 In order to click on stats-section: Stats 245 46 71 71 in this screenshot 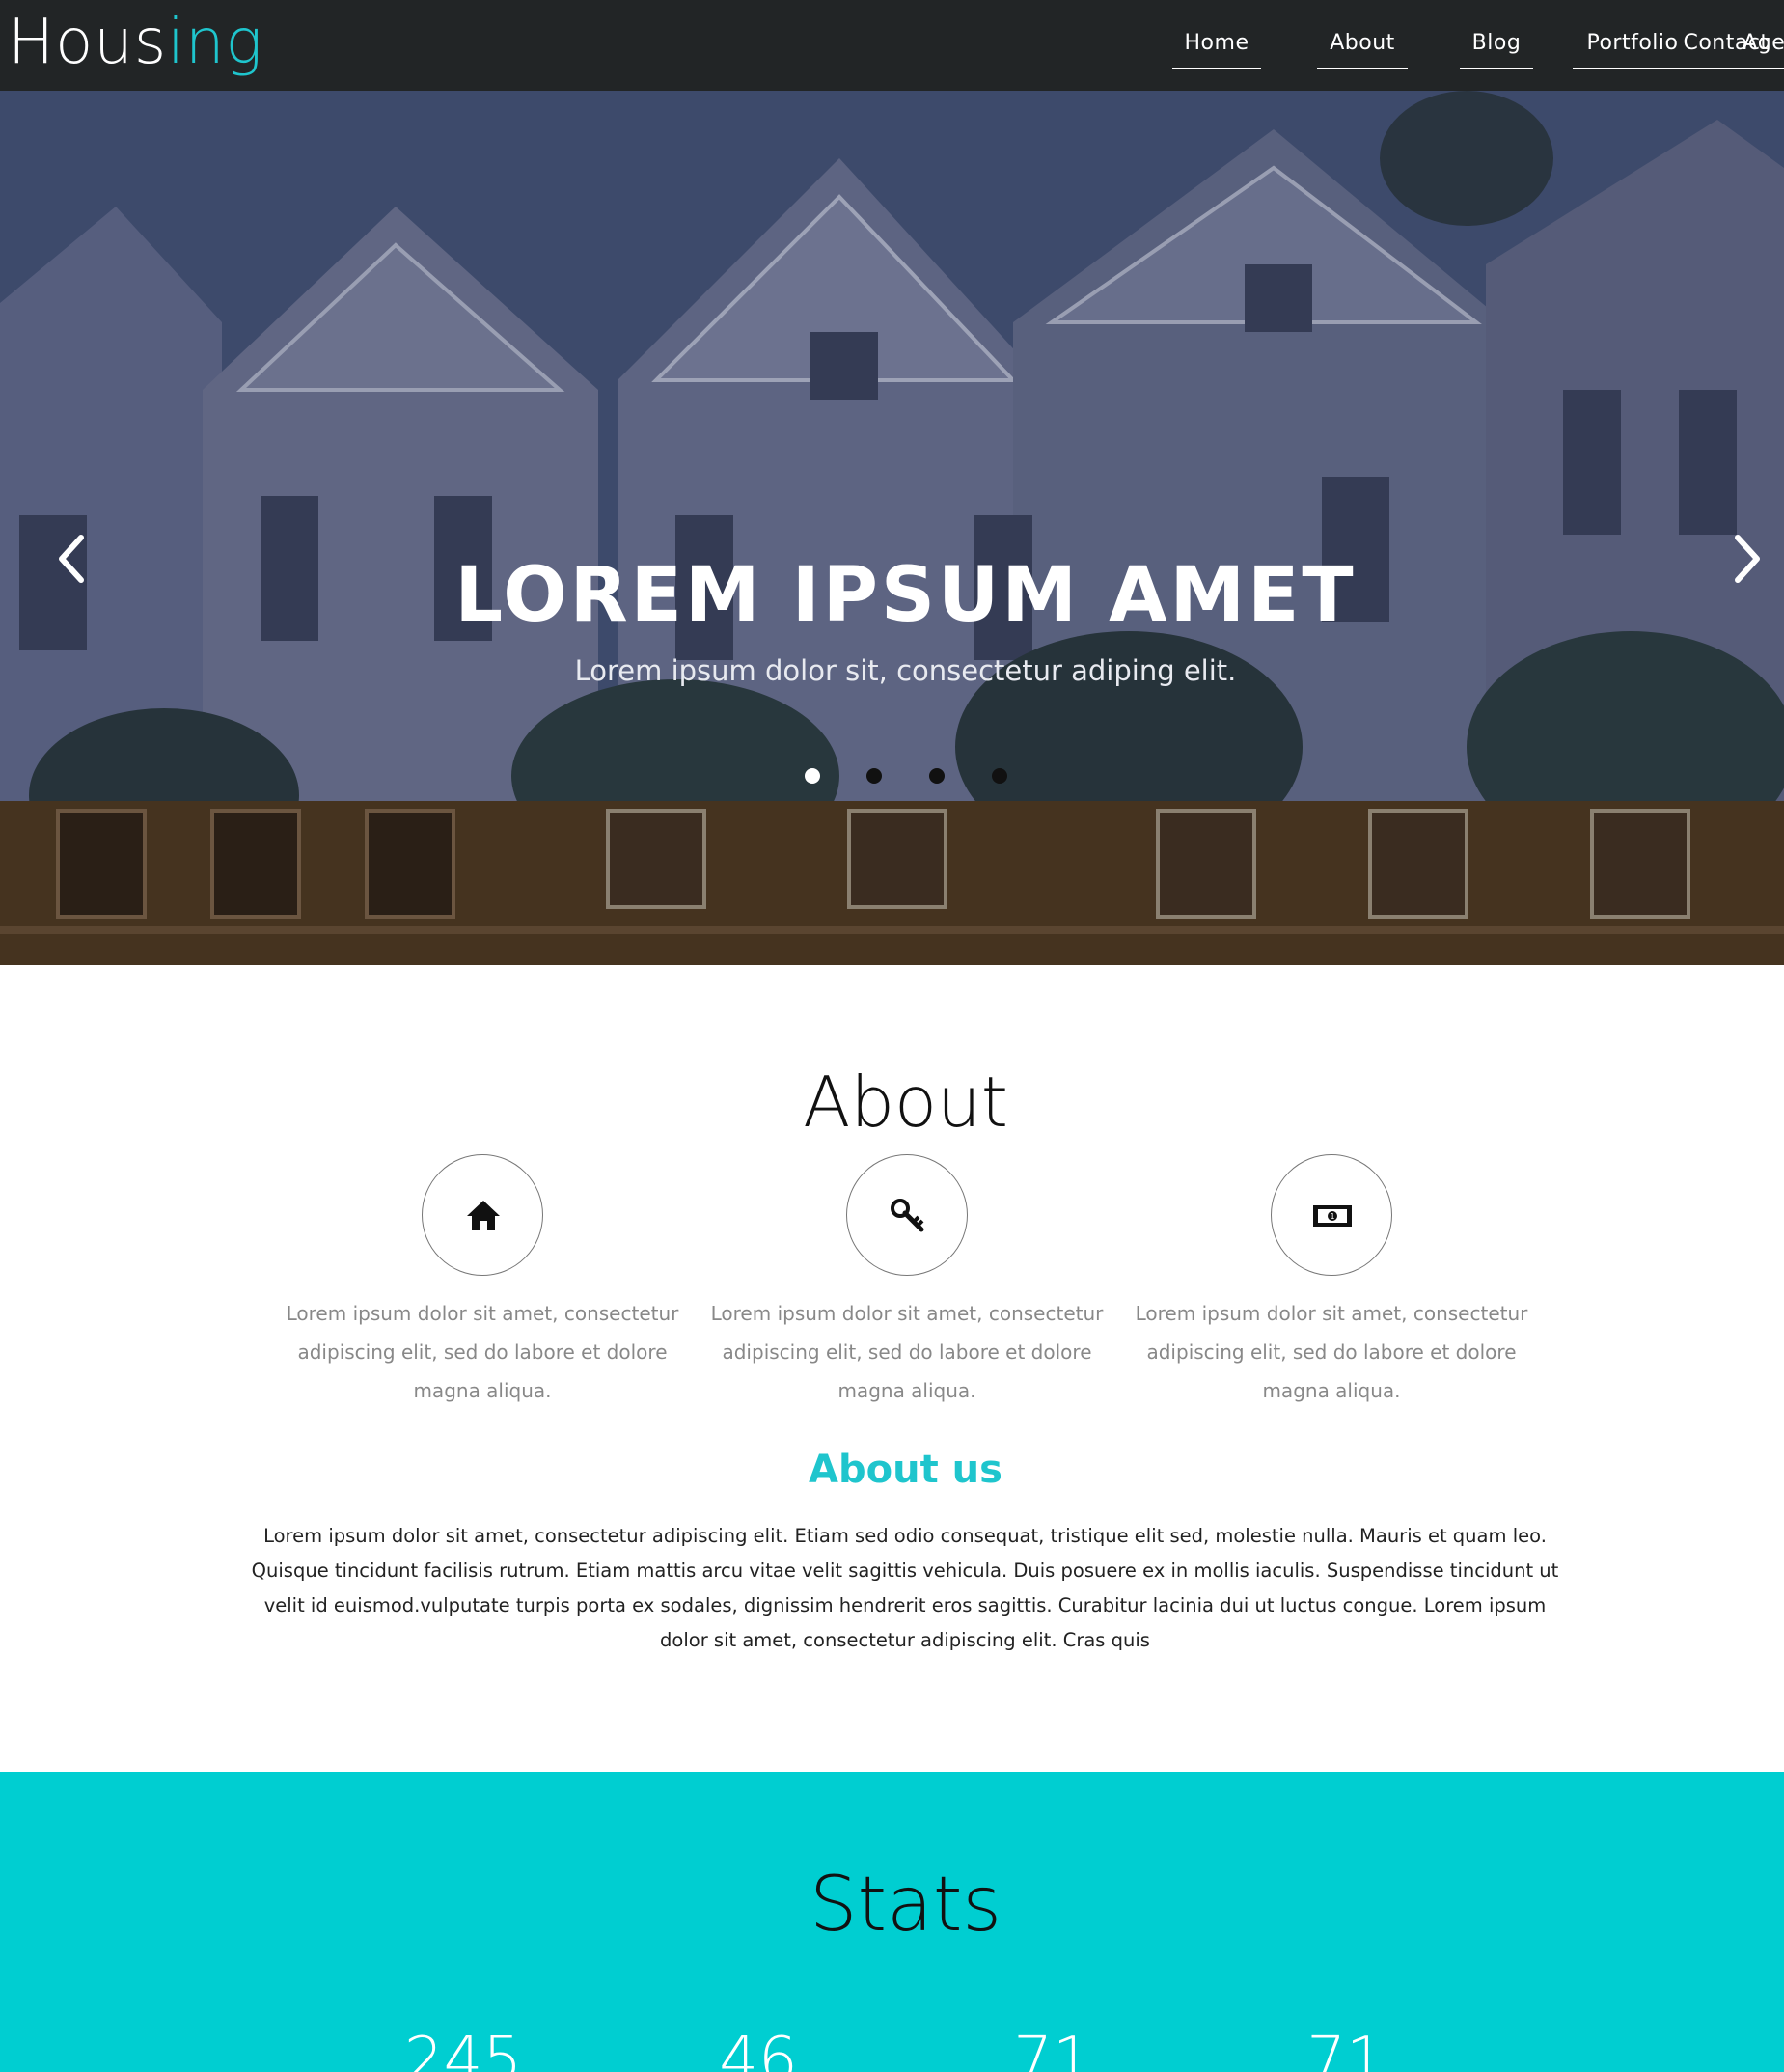, I will do `click(892, 1922)`.